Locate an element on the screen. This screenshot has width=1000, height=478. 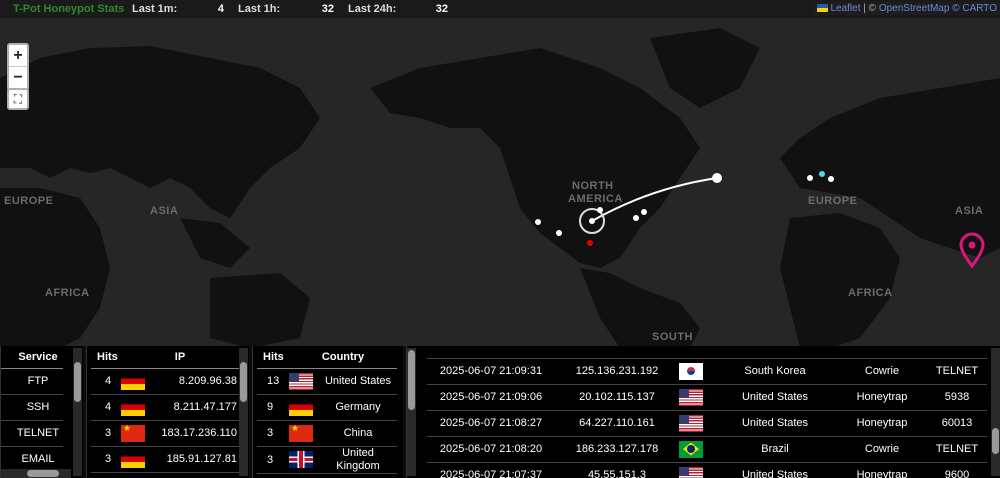
services-scrollbar is located at coordinates (77, 412).